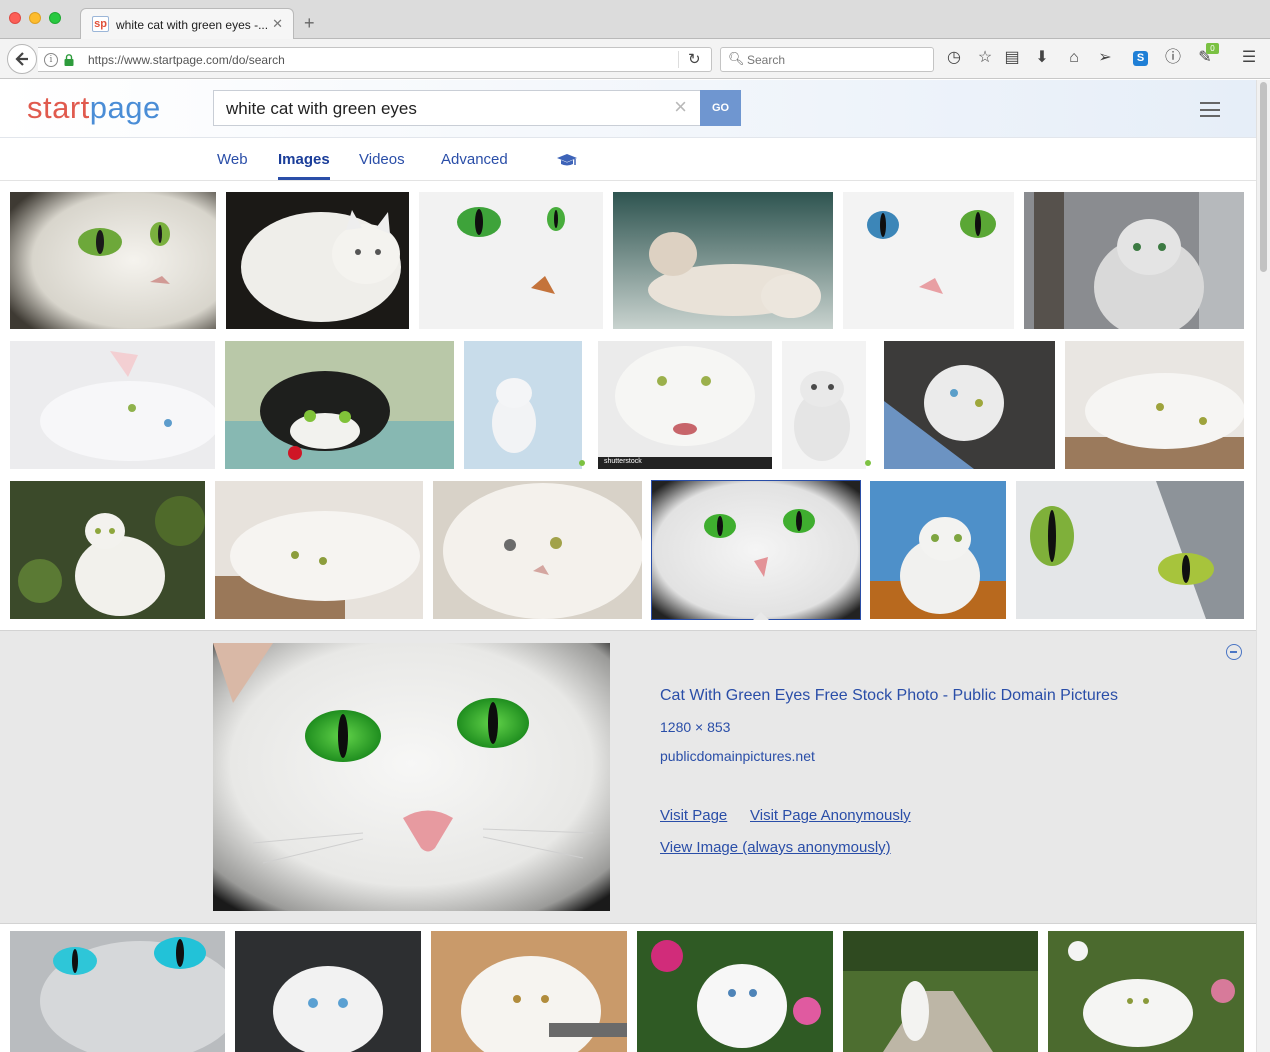 Image resolution: width=1270 pixels, height=1052 pixels. I want to click on browser-search-placeholder: Search, so click(766, 60).